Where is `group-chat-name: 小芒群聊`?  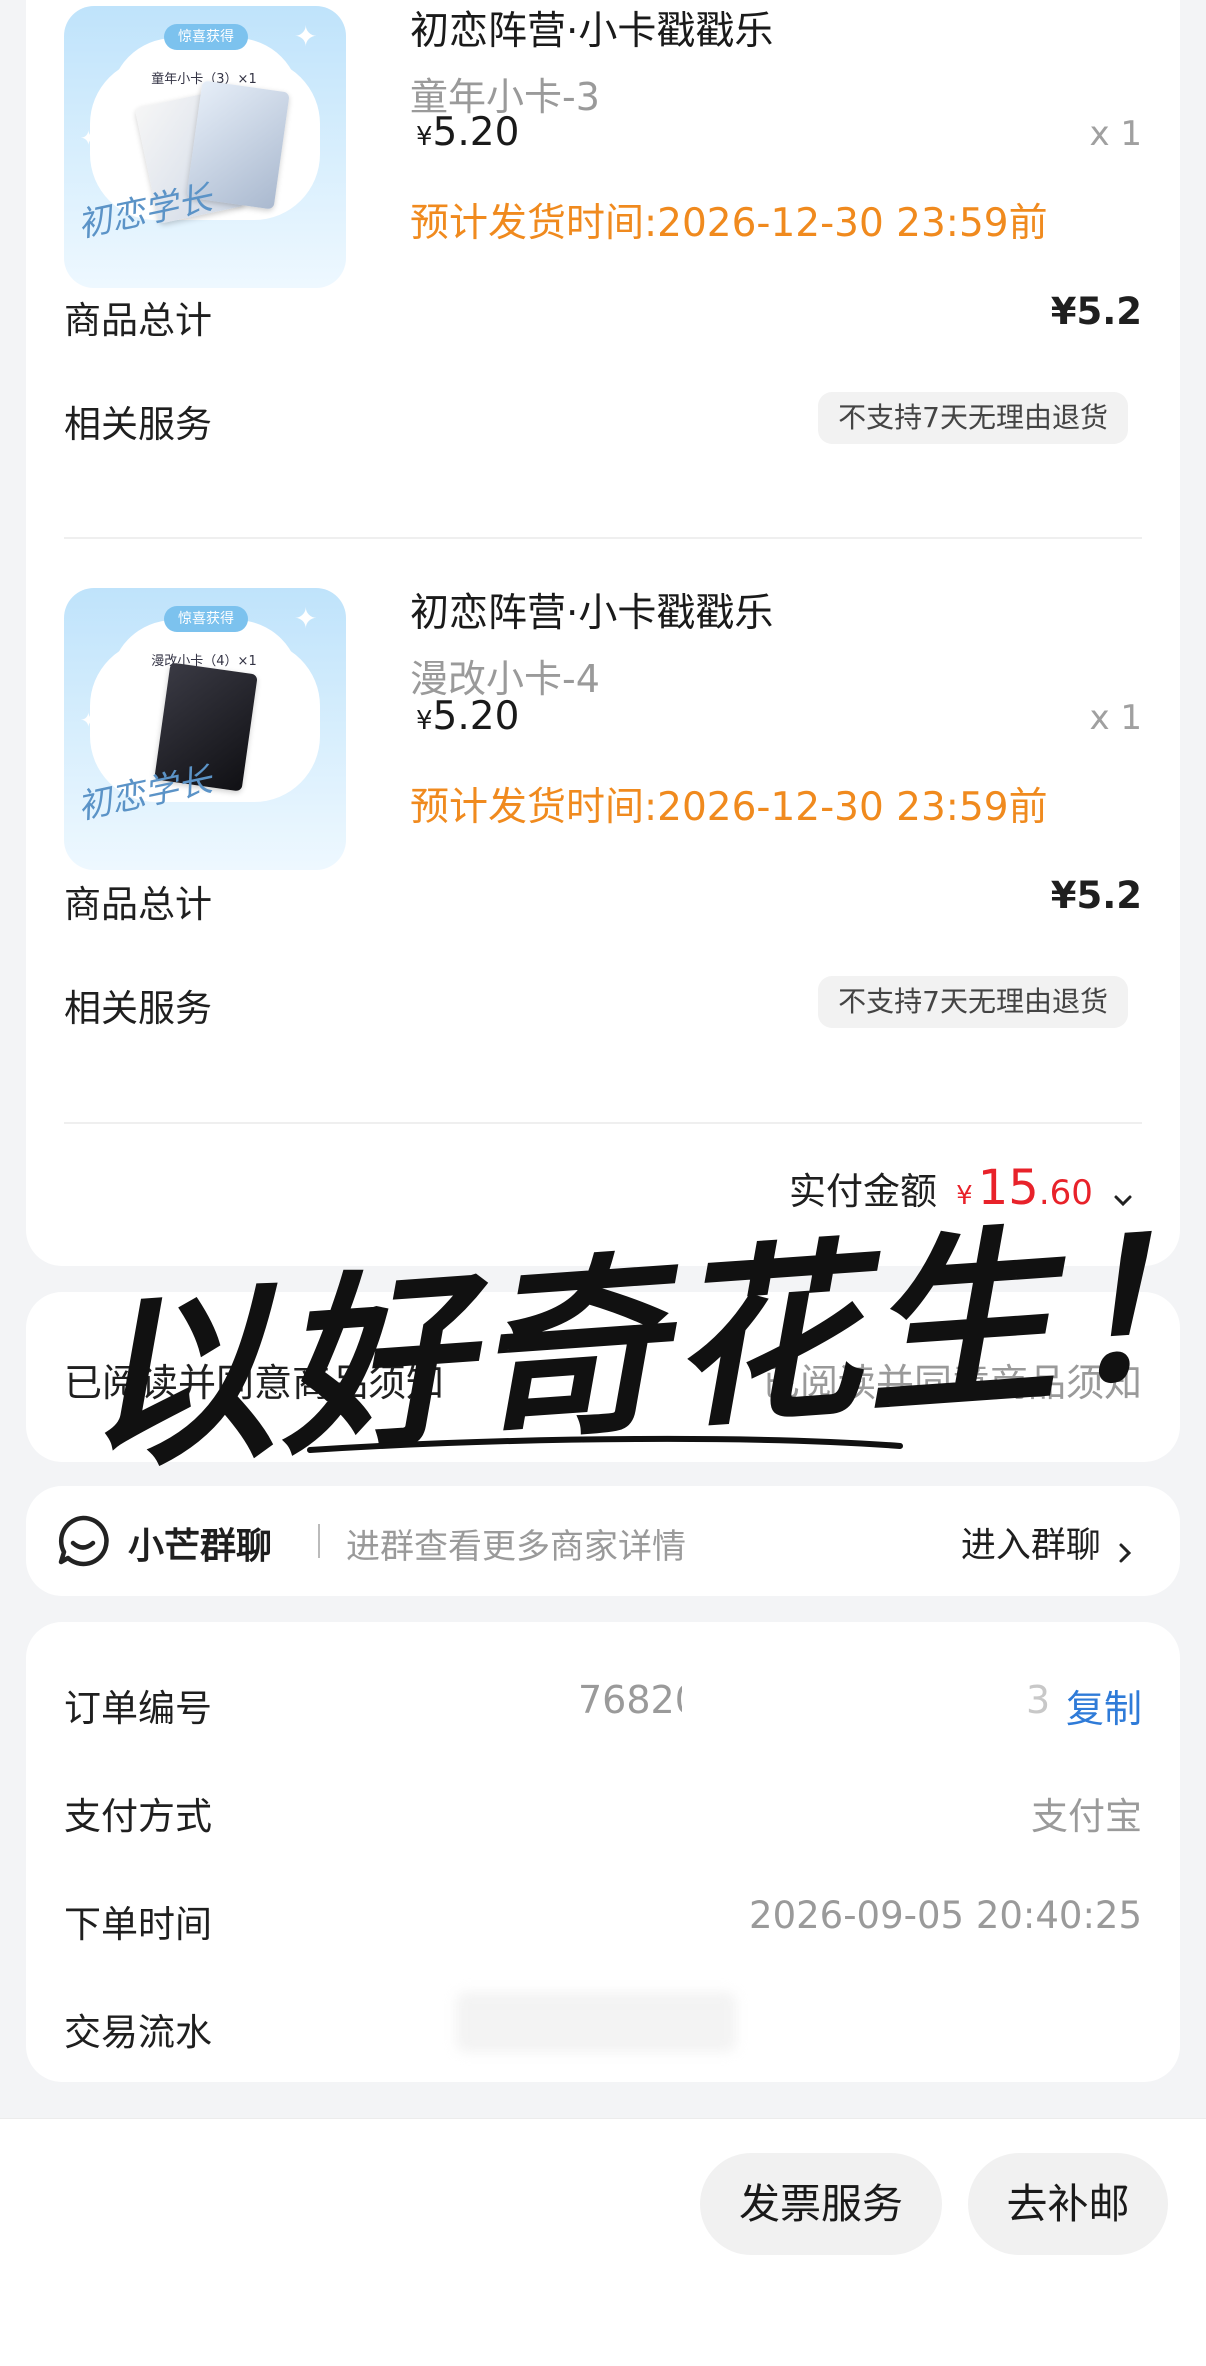
group-chat-name: 小芒群聊 is located at coordinates (200, 1546).